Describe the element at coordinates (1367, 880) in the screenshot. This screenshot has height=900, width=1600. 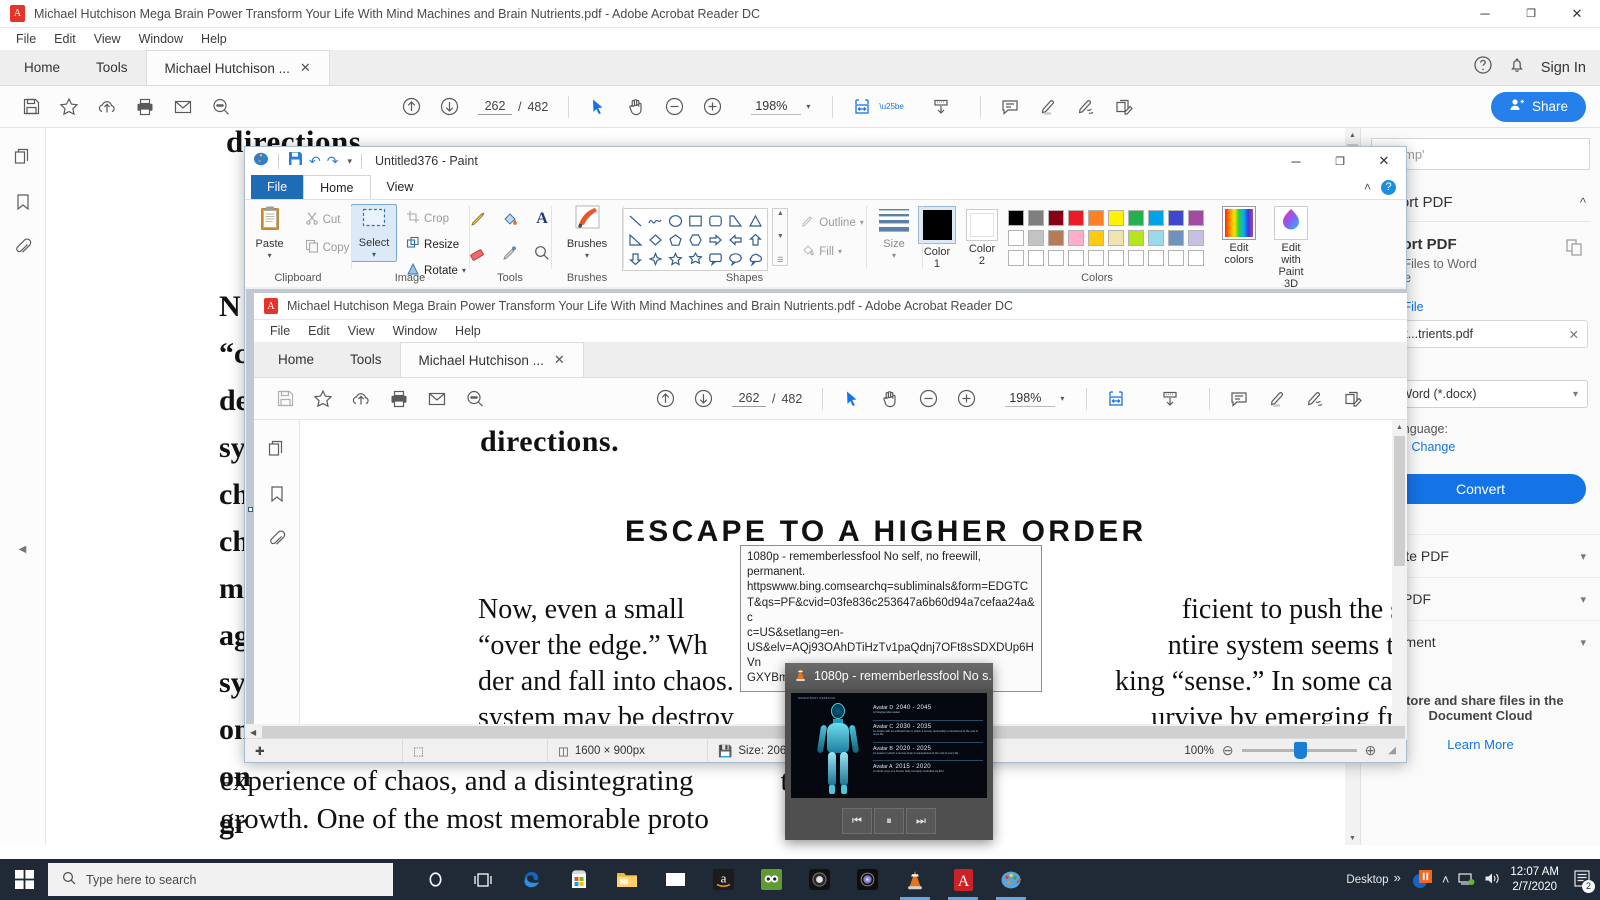
I see `show-desktop-label: Desktop` at that location.